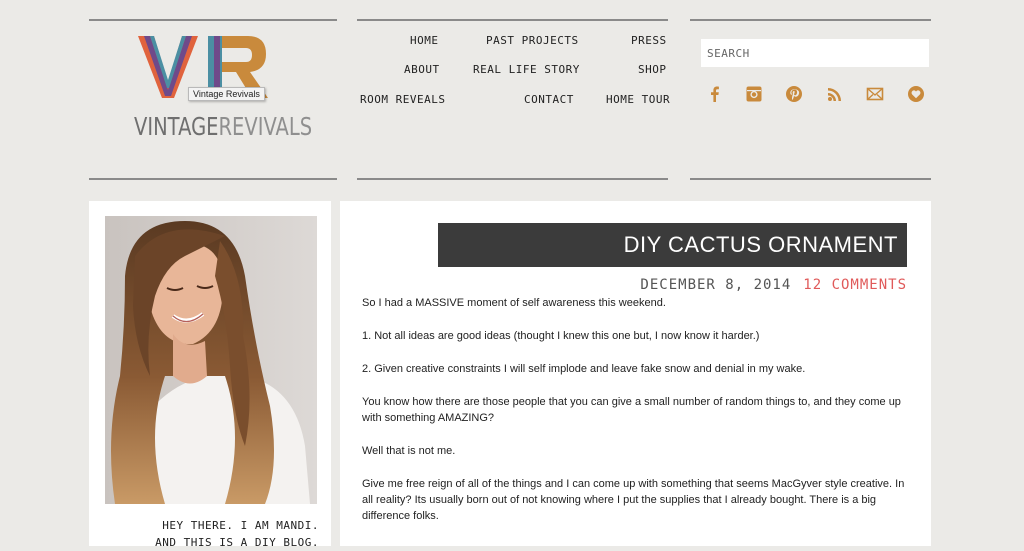 Image resolution: width=1024 pixels, height=551 pixels. Describe the element at coordinates (815, 53) in the screenshot. I see `search-input` at that location.